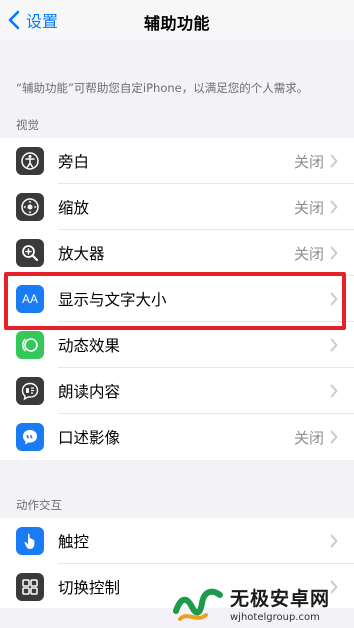 The height and width of the screenshot is (628, 354). What do you see at coordinates (198, 604) in the screenshot?
I see `watermark-logo-icon` at bounding box center [198, 604].